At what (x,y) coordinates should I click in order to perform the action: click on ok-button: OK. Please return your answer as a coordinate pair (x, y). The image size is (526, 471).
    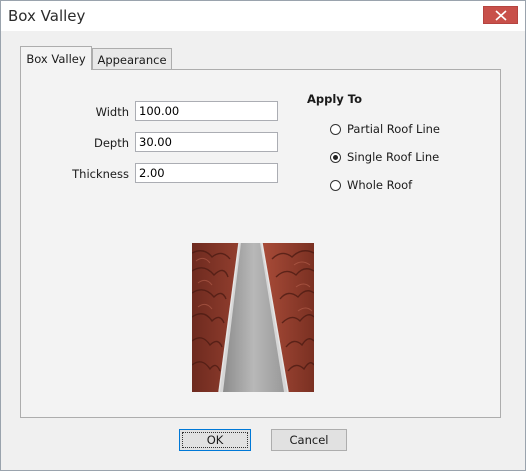
    Looking at the image, I should click on (215, 440).